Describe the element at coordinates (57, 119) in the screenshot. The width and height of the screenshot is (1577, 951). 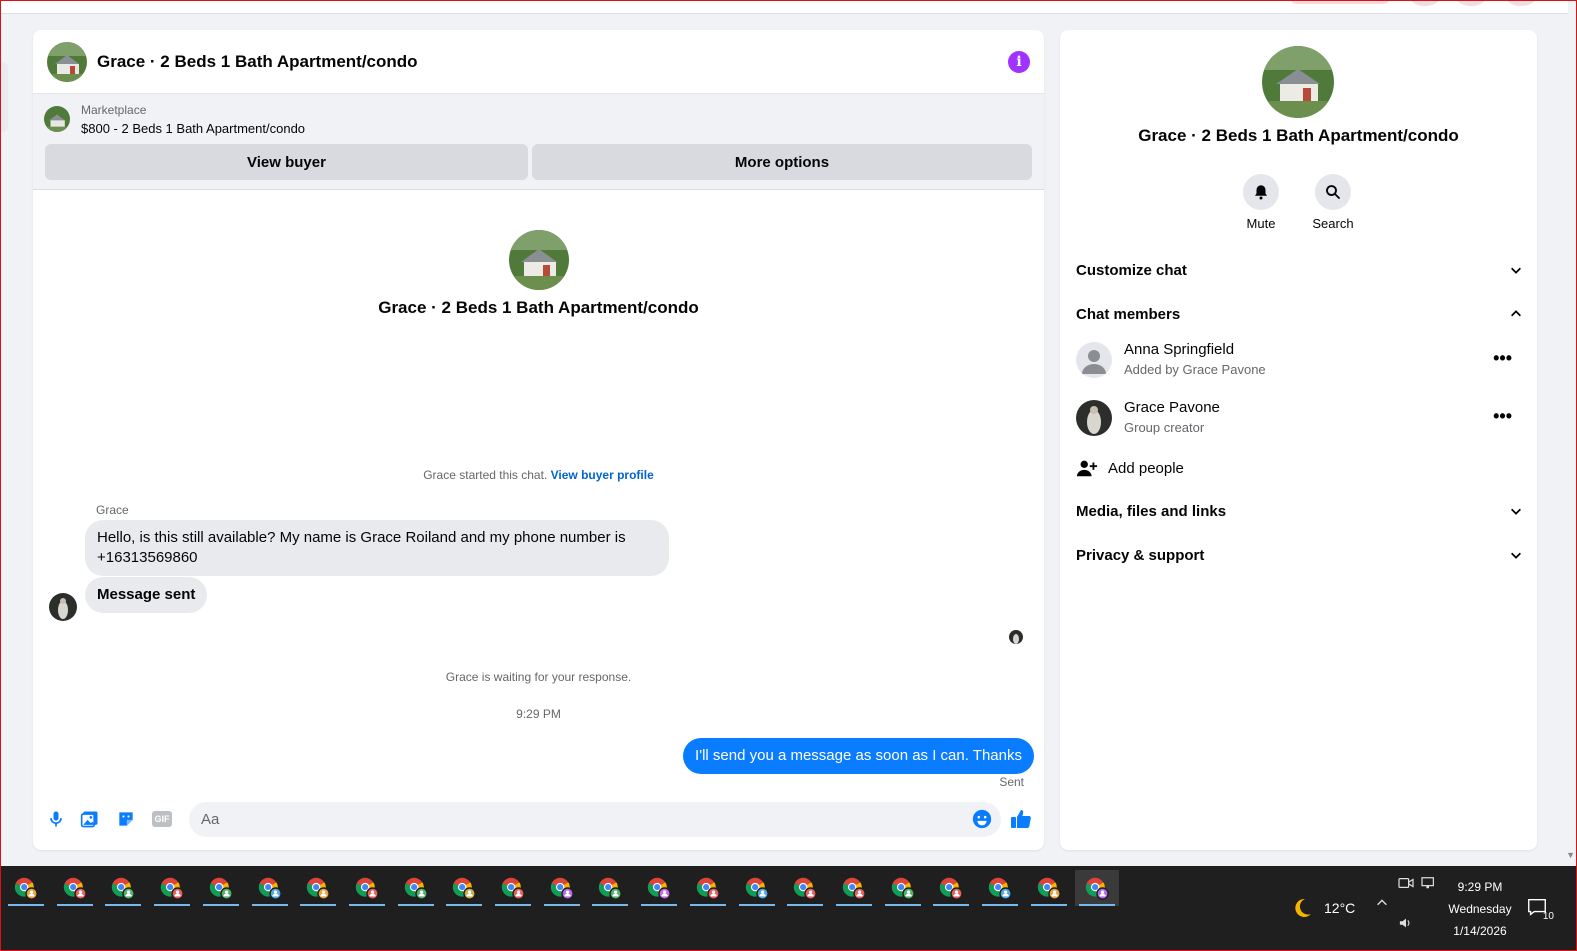
I see `listing-avatar` at that location.